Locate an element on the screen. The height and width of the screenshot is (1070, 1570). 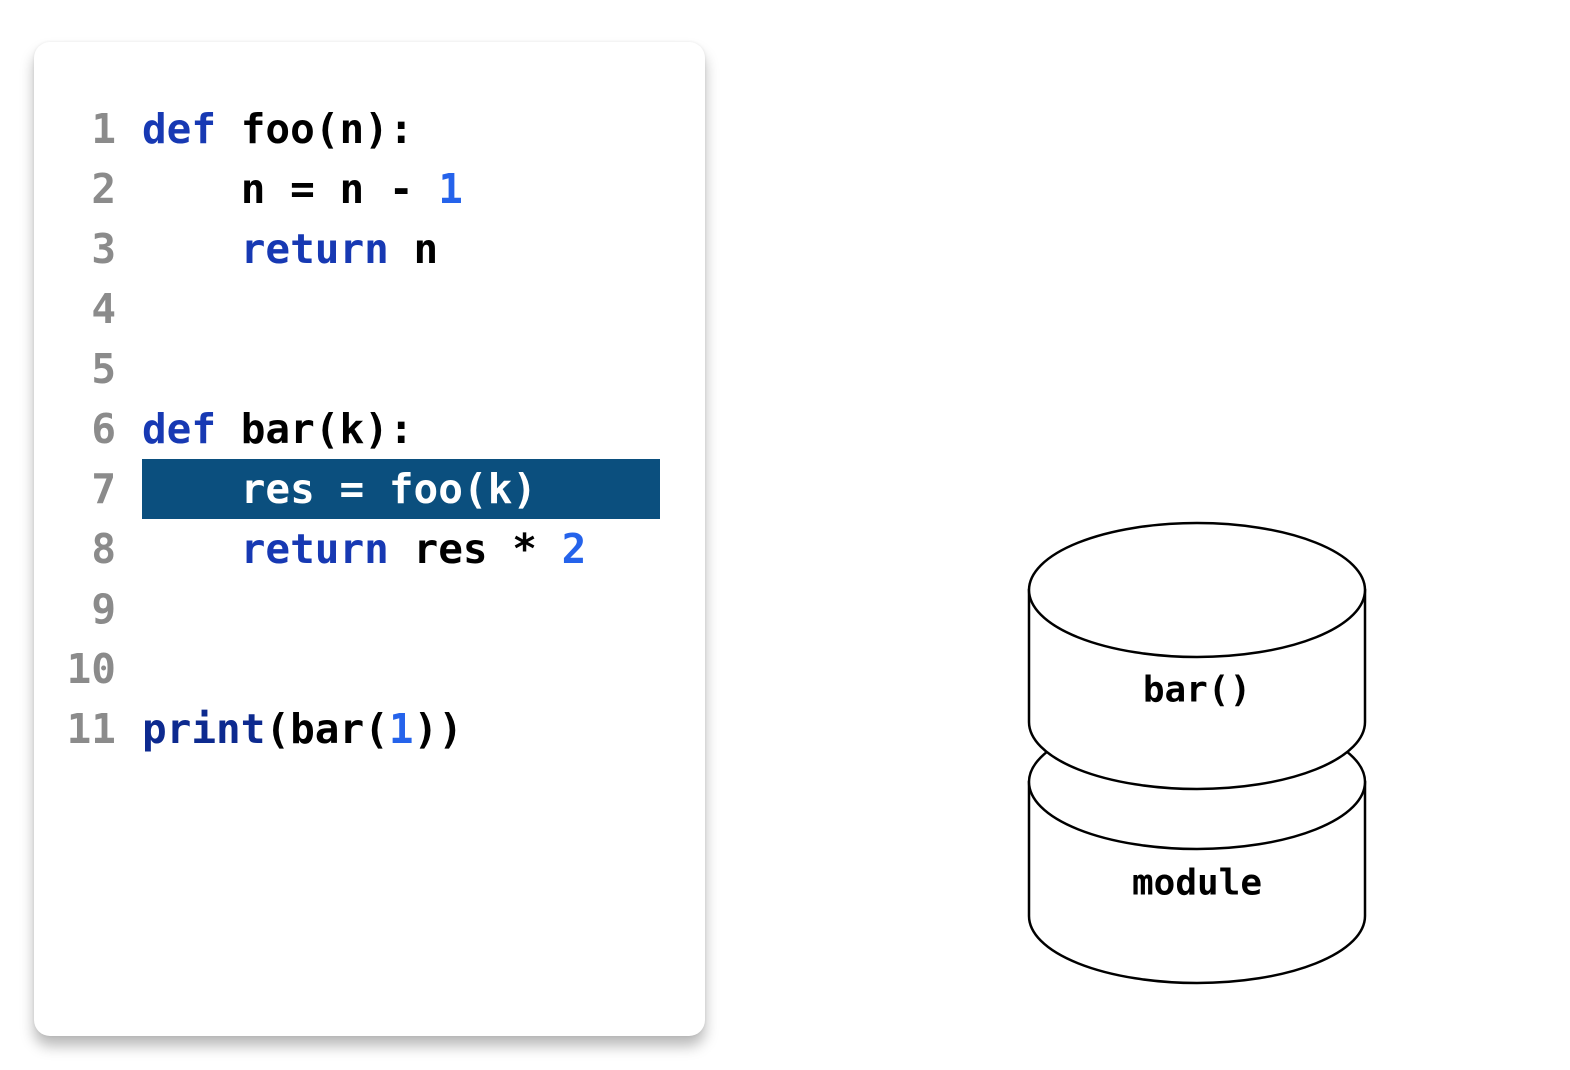
call-stack-diagram: module bar() is located at coordinates (1197, 753).